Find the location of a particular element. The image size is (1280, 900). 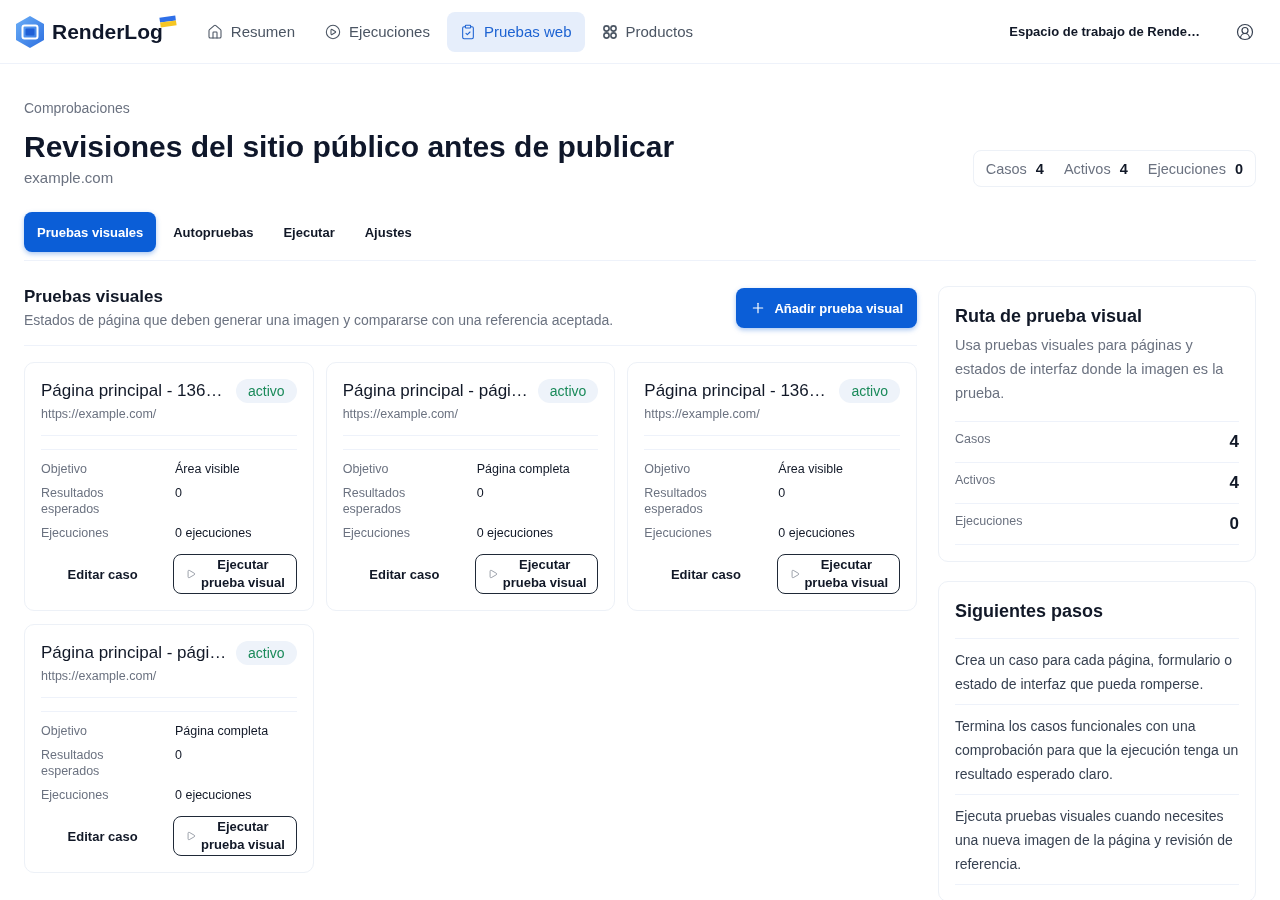

breadcrumb-text: Comprobaciones is located at coordinates (77, 108).